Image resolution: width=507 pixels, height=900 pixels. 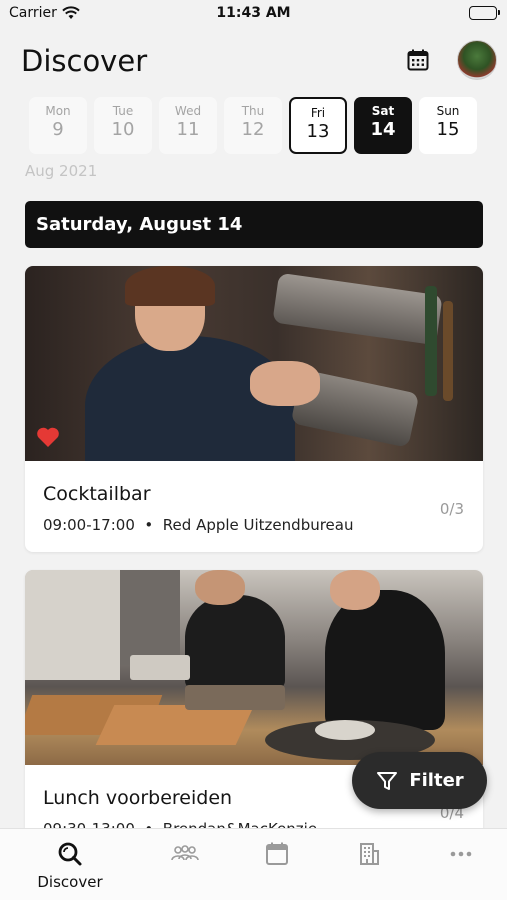 I want to click on filter-button: Filter, so click(x=419, y=780).